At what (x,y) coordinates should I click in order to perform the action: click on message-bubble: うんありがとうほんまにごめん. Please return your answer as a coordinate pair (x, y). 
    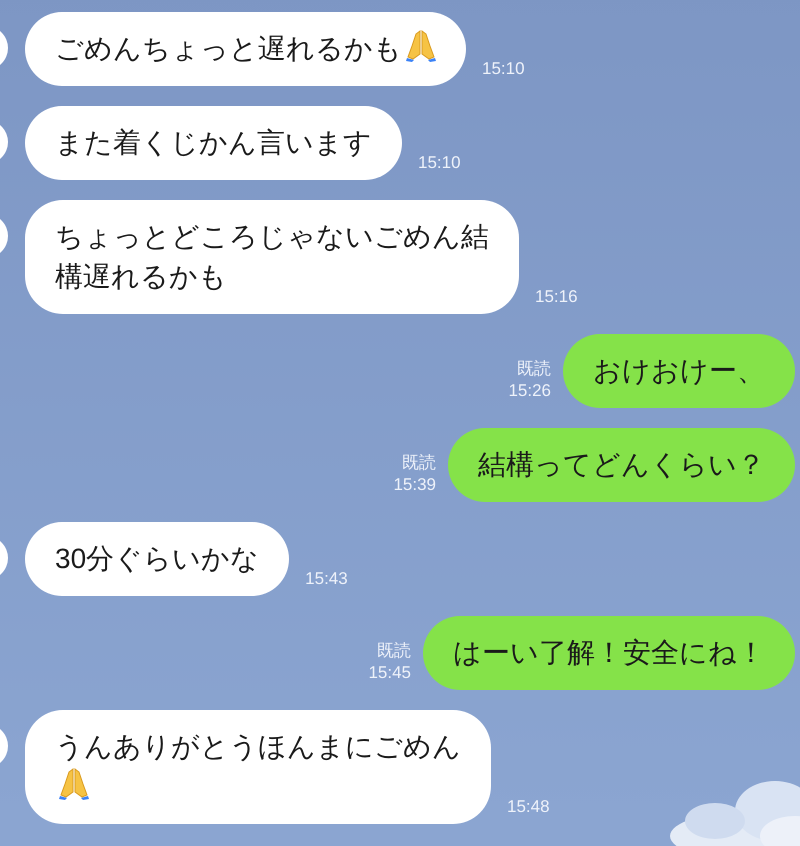
    Looking at the image, I should click on (258, 767).